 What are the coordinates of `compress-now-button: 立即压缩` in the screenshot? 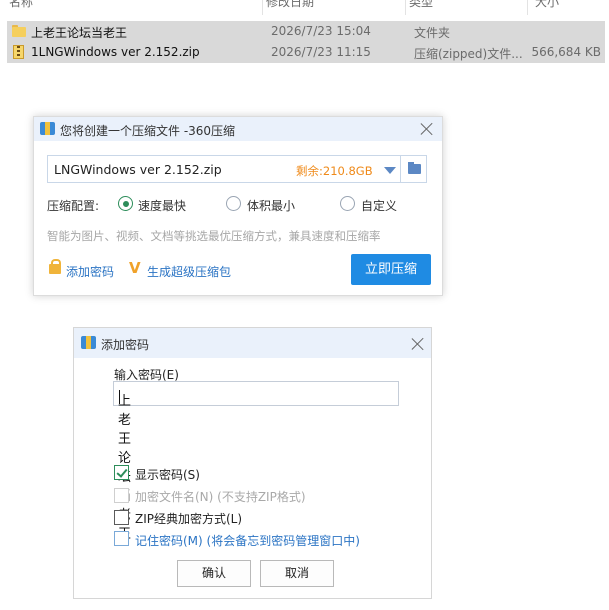 It's located at (391, 269).